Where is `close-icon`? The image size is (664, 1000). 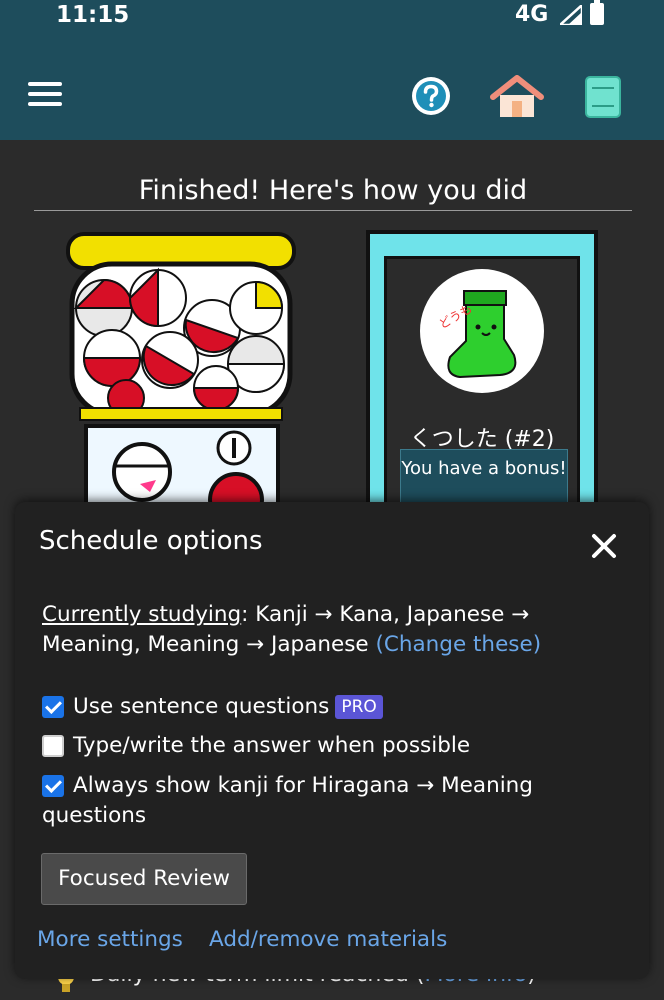 close-icon is located at coordinates (604, 546).